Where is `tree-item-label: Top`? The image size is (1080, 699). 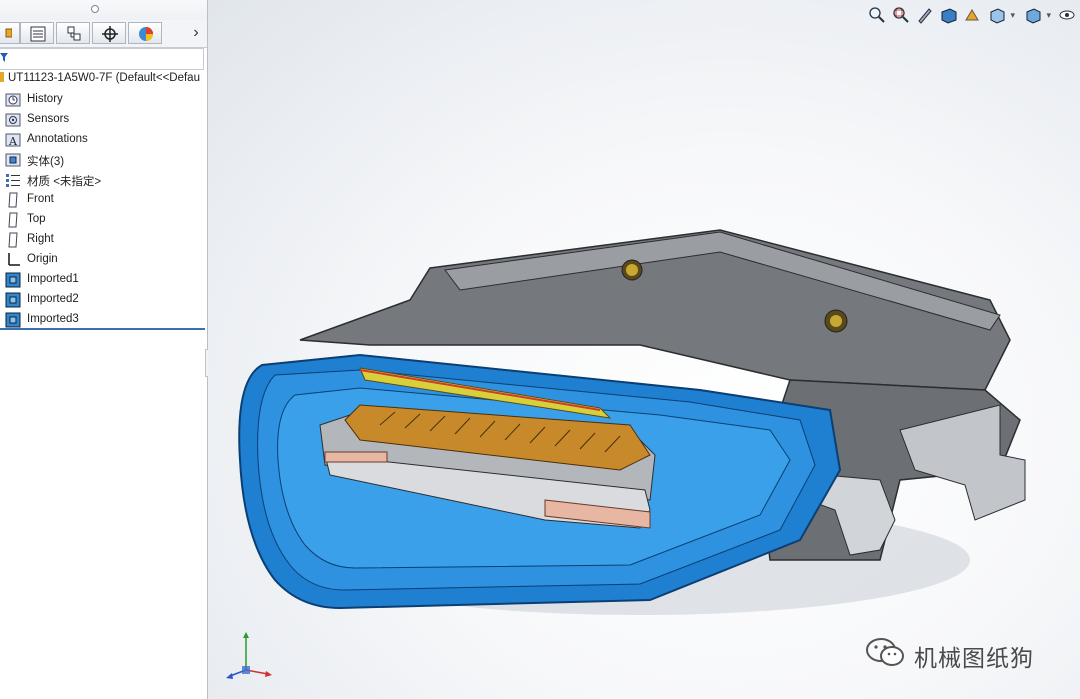
tree-item-label: Top is located at coordinates (36, 219).